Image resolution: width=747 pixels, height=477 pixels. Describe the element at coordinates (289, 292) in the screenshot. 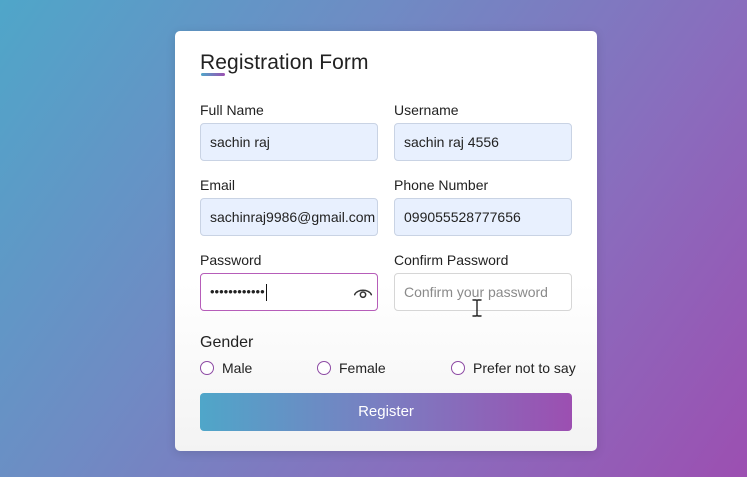

I see `password-input: ••••••••••••` at that location.